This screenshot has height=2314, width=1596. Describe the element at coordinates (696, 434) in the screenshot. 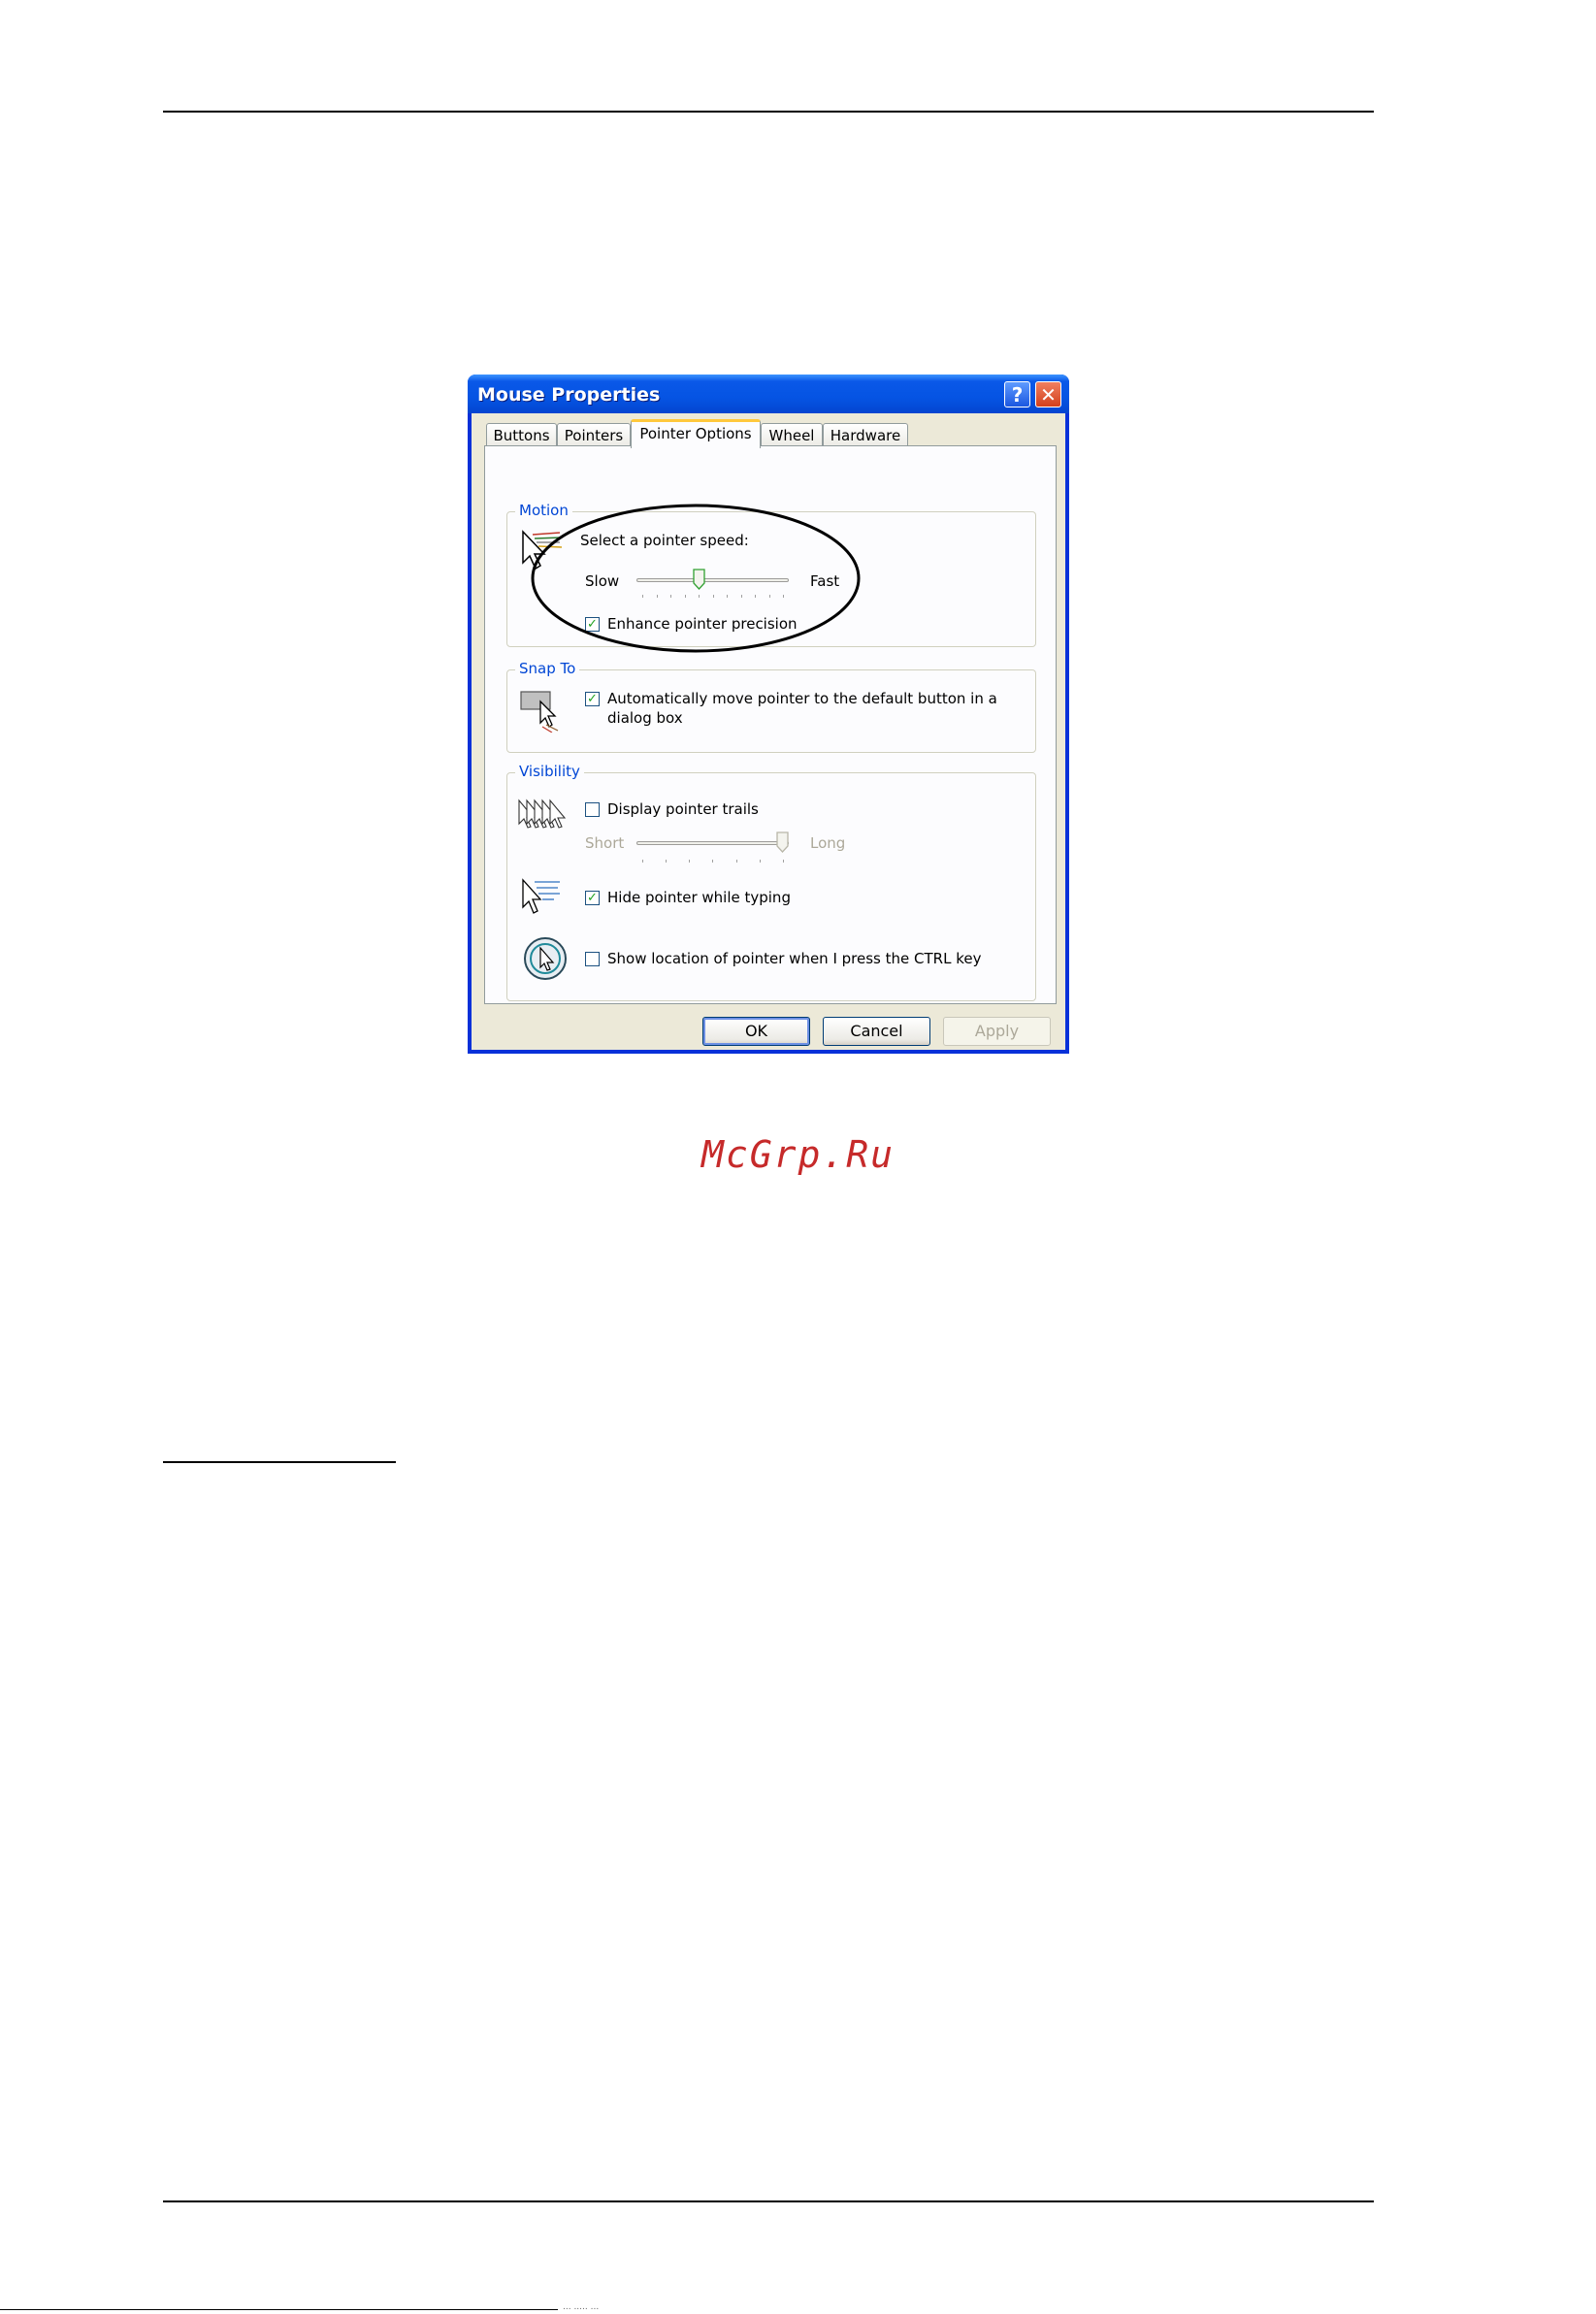

I see `tab-pointer-options: Pointer Options` at that location.